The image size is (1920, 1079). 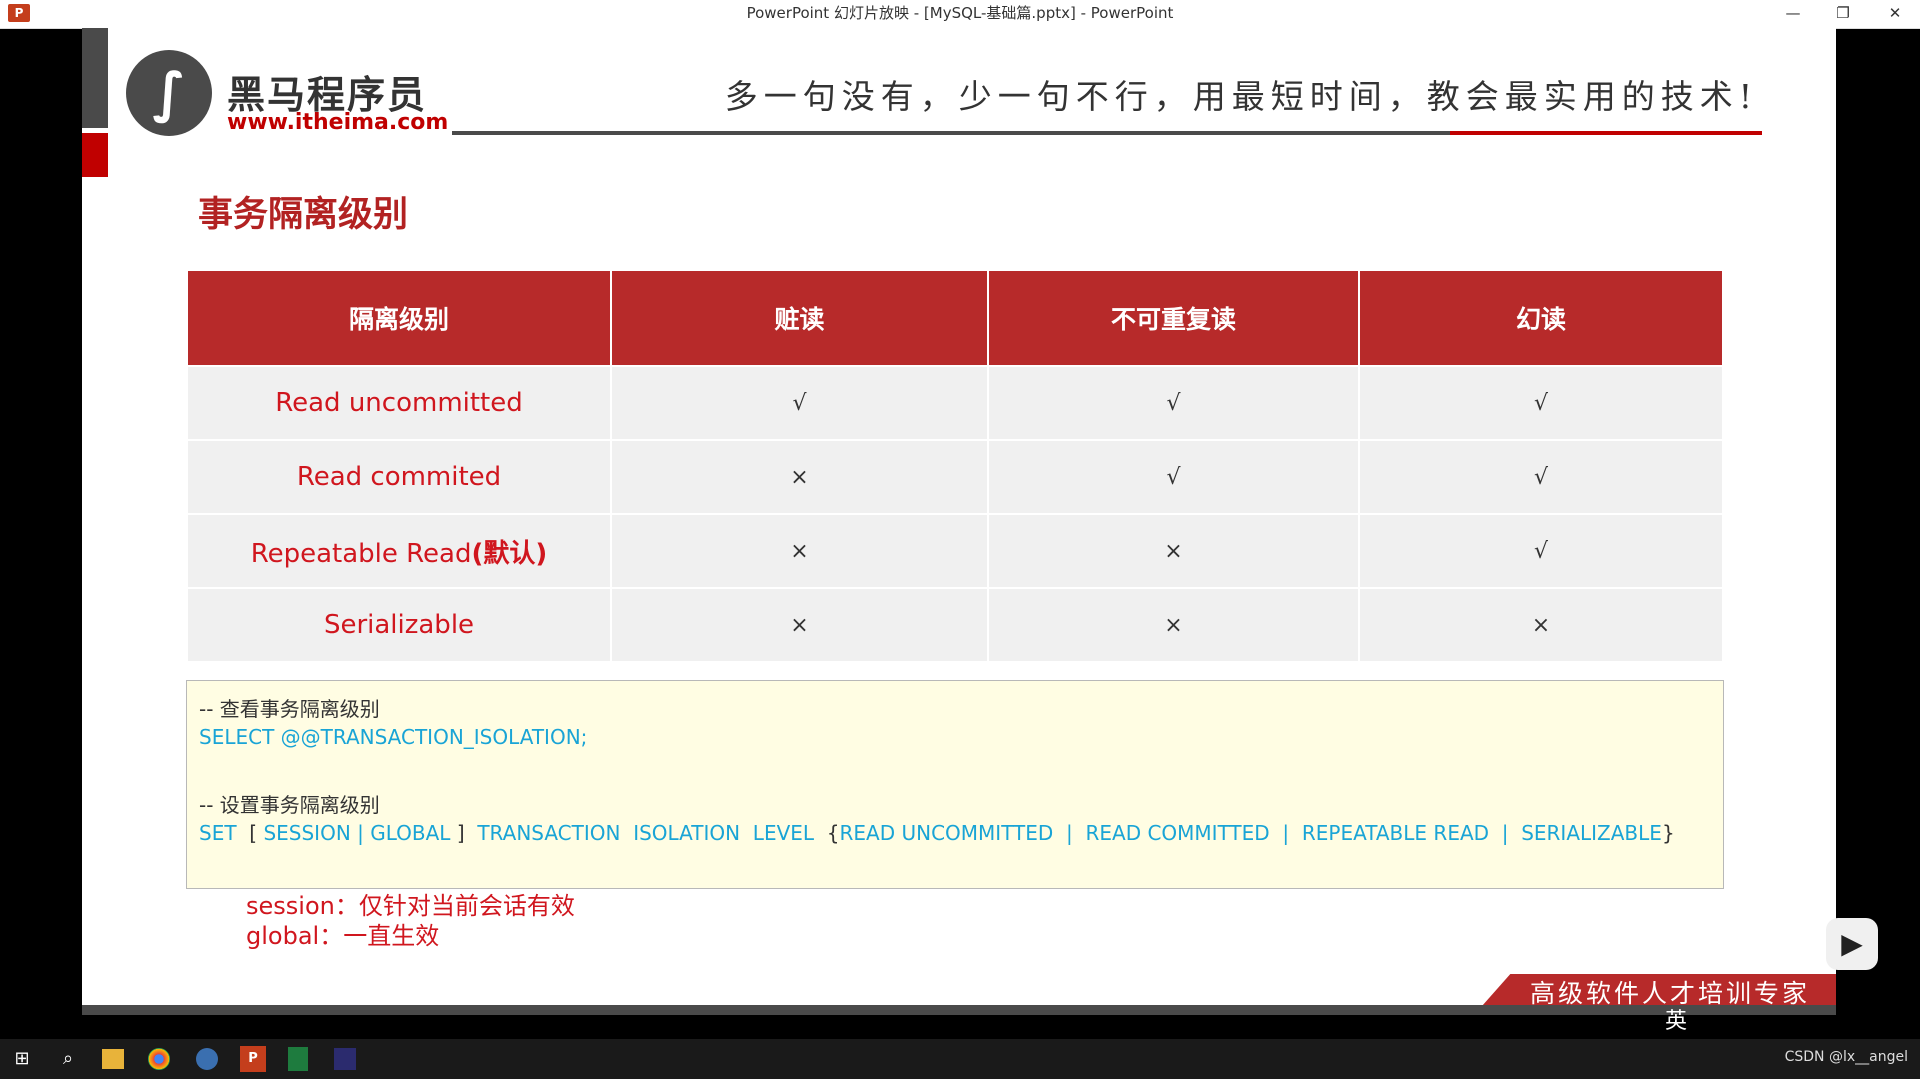 What do you see at coordinates (952, 133) in the screenshot?
I see `header-divider` at bounding box center [952, 133].